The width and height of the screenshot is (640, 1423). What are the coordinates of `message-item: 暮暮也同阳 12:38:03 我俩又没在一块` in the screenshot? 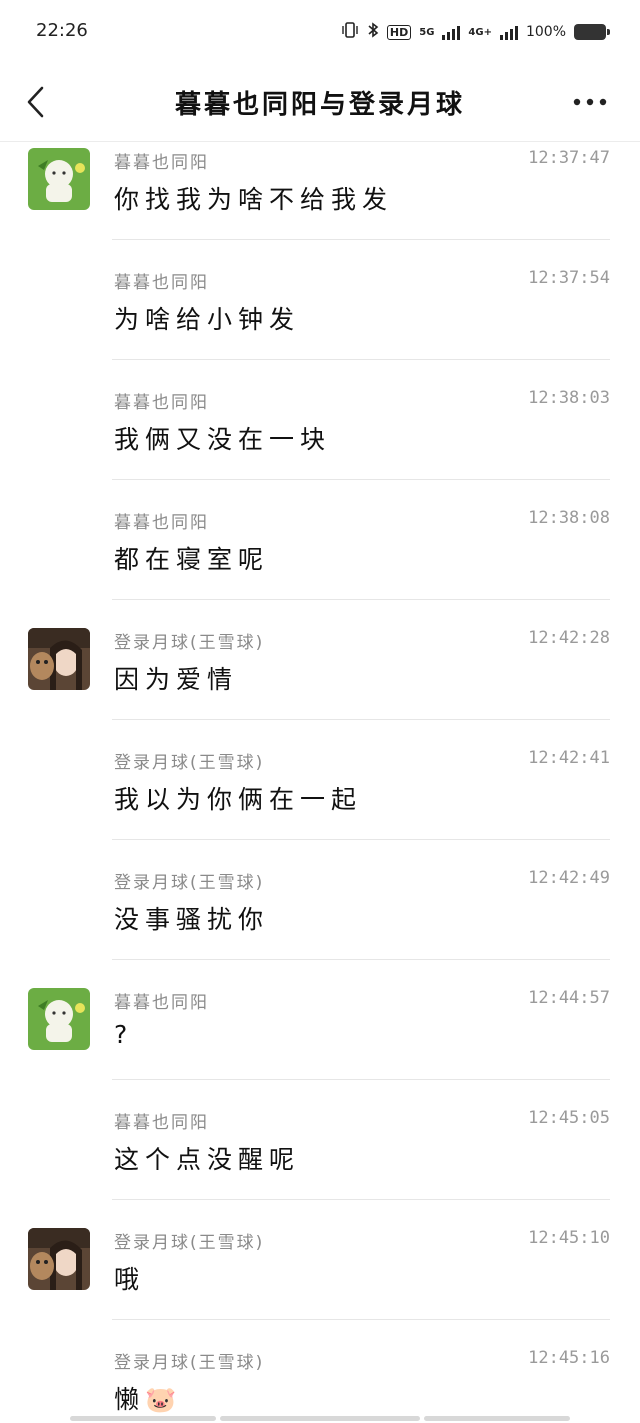 It's located at (320, 420).